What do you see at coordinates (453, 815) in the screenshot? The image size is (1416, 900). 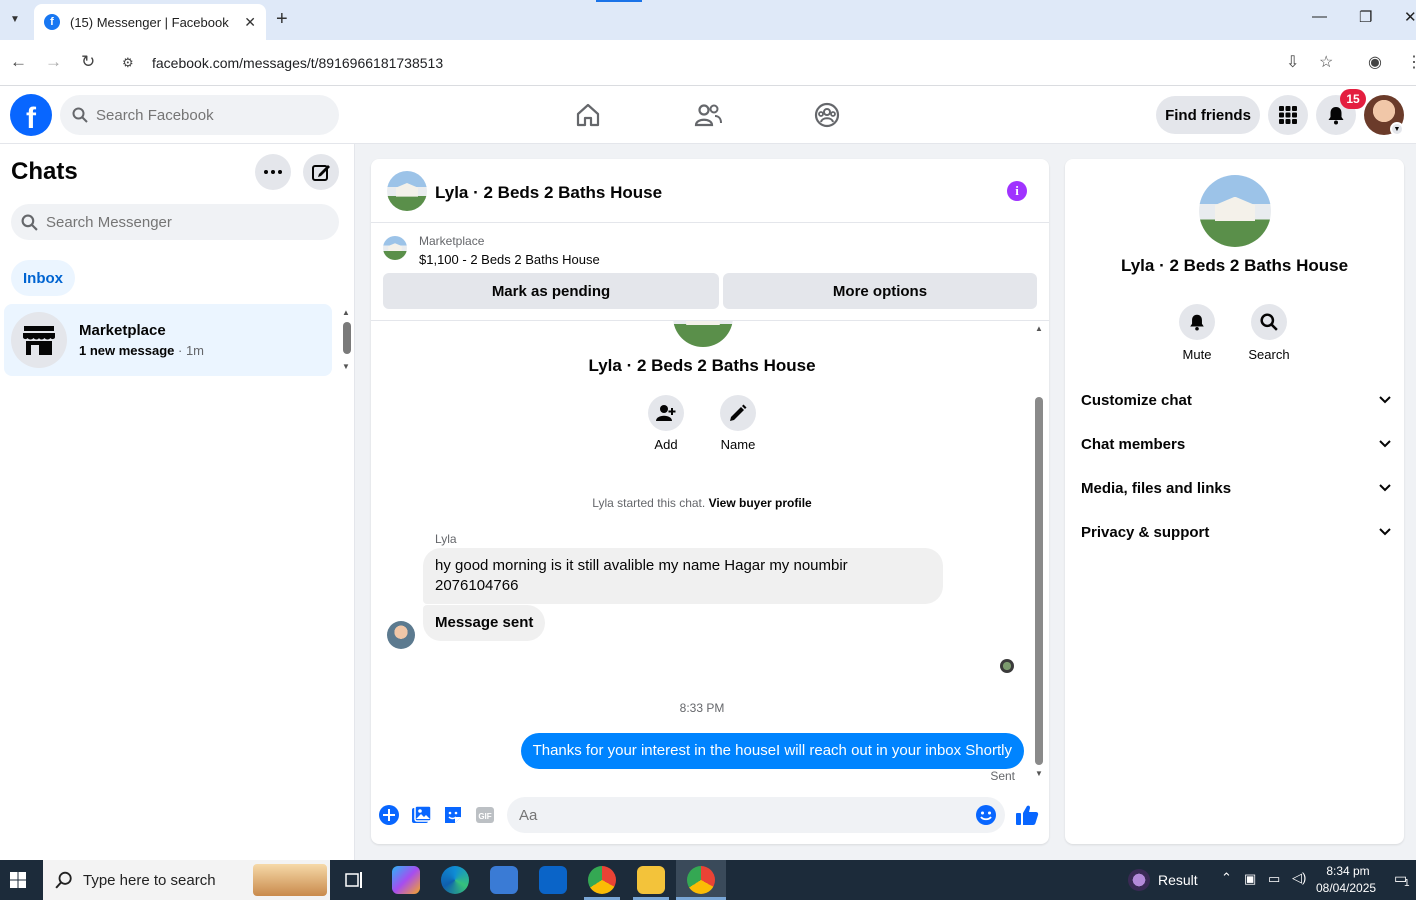 I see `sticker-icon` at bounding box center [453, 815].